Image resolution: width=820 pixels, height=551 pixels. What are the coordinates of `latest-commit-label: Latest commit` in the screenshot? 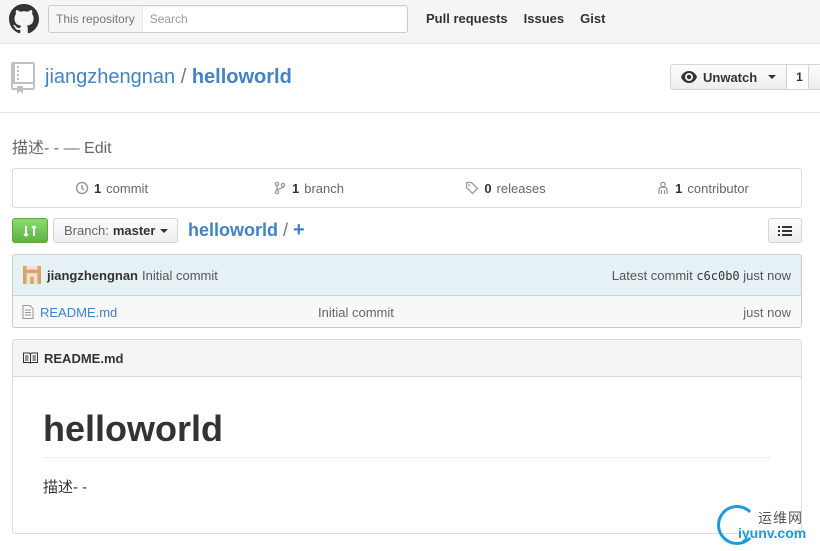 It's located at (652, 275).